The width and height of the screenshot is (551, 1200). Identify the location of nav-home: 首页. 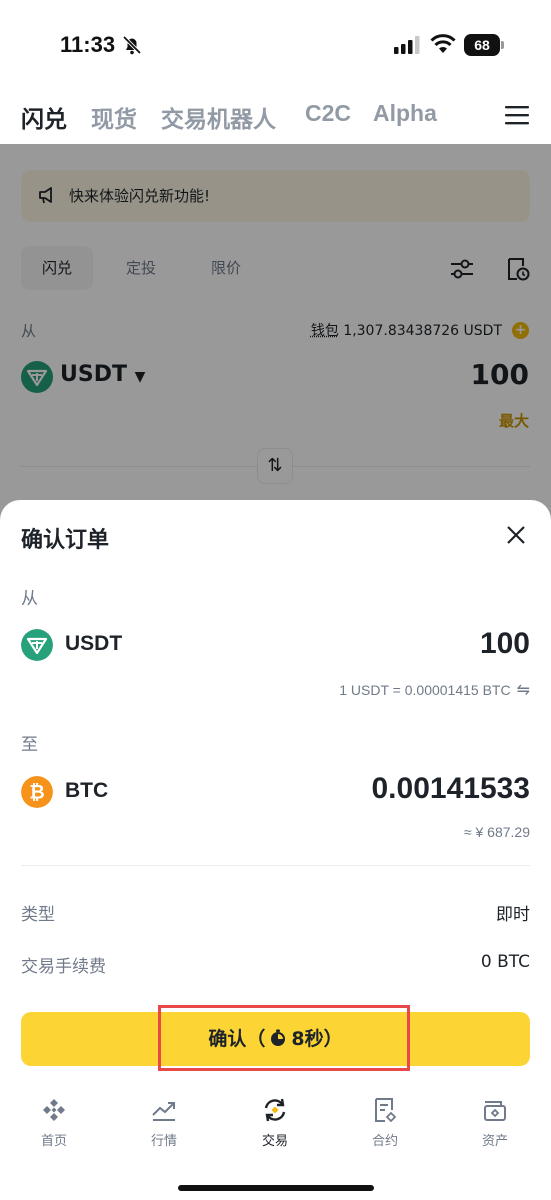
(54, 1126).